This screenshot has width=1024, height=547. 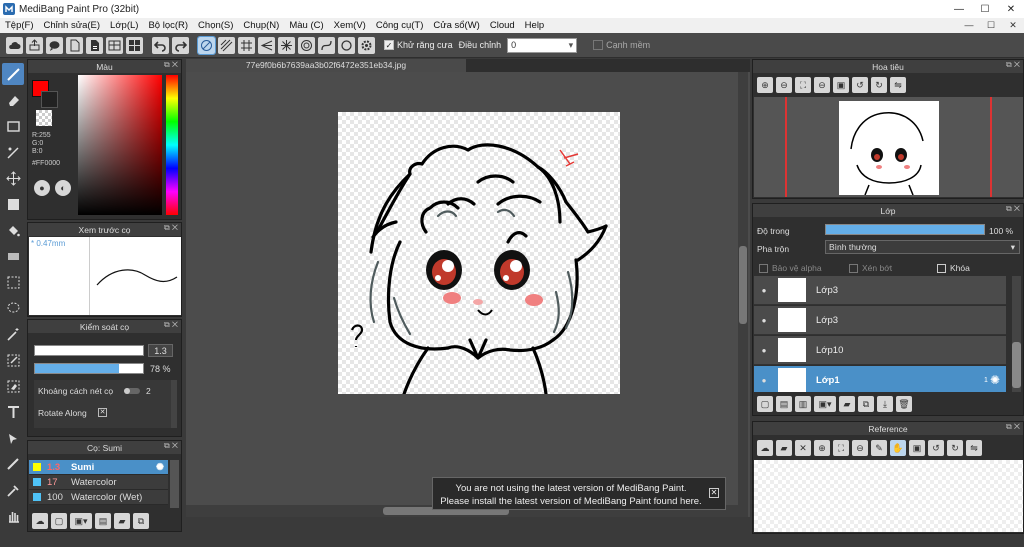 What do you see at coordinates (13, 230) in the screenshot?
I see `bucket-tool-icon` at bounding box center [13, 230].